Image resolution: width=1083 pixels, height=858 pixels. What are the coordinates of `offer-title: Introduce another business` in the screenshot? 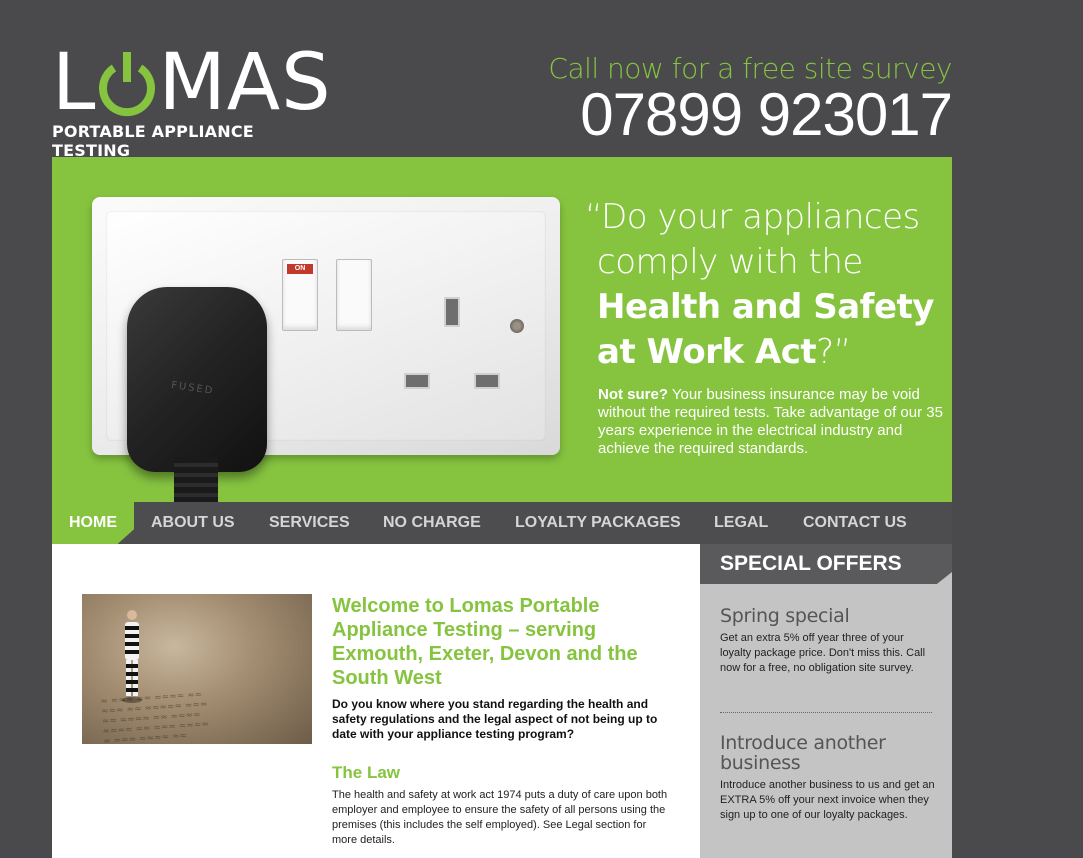 It's located at (803, 753).